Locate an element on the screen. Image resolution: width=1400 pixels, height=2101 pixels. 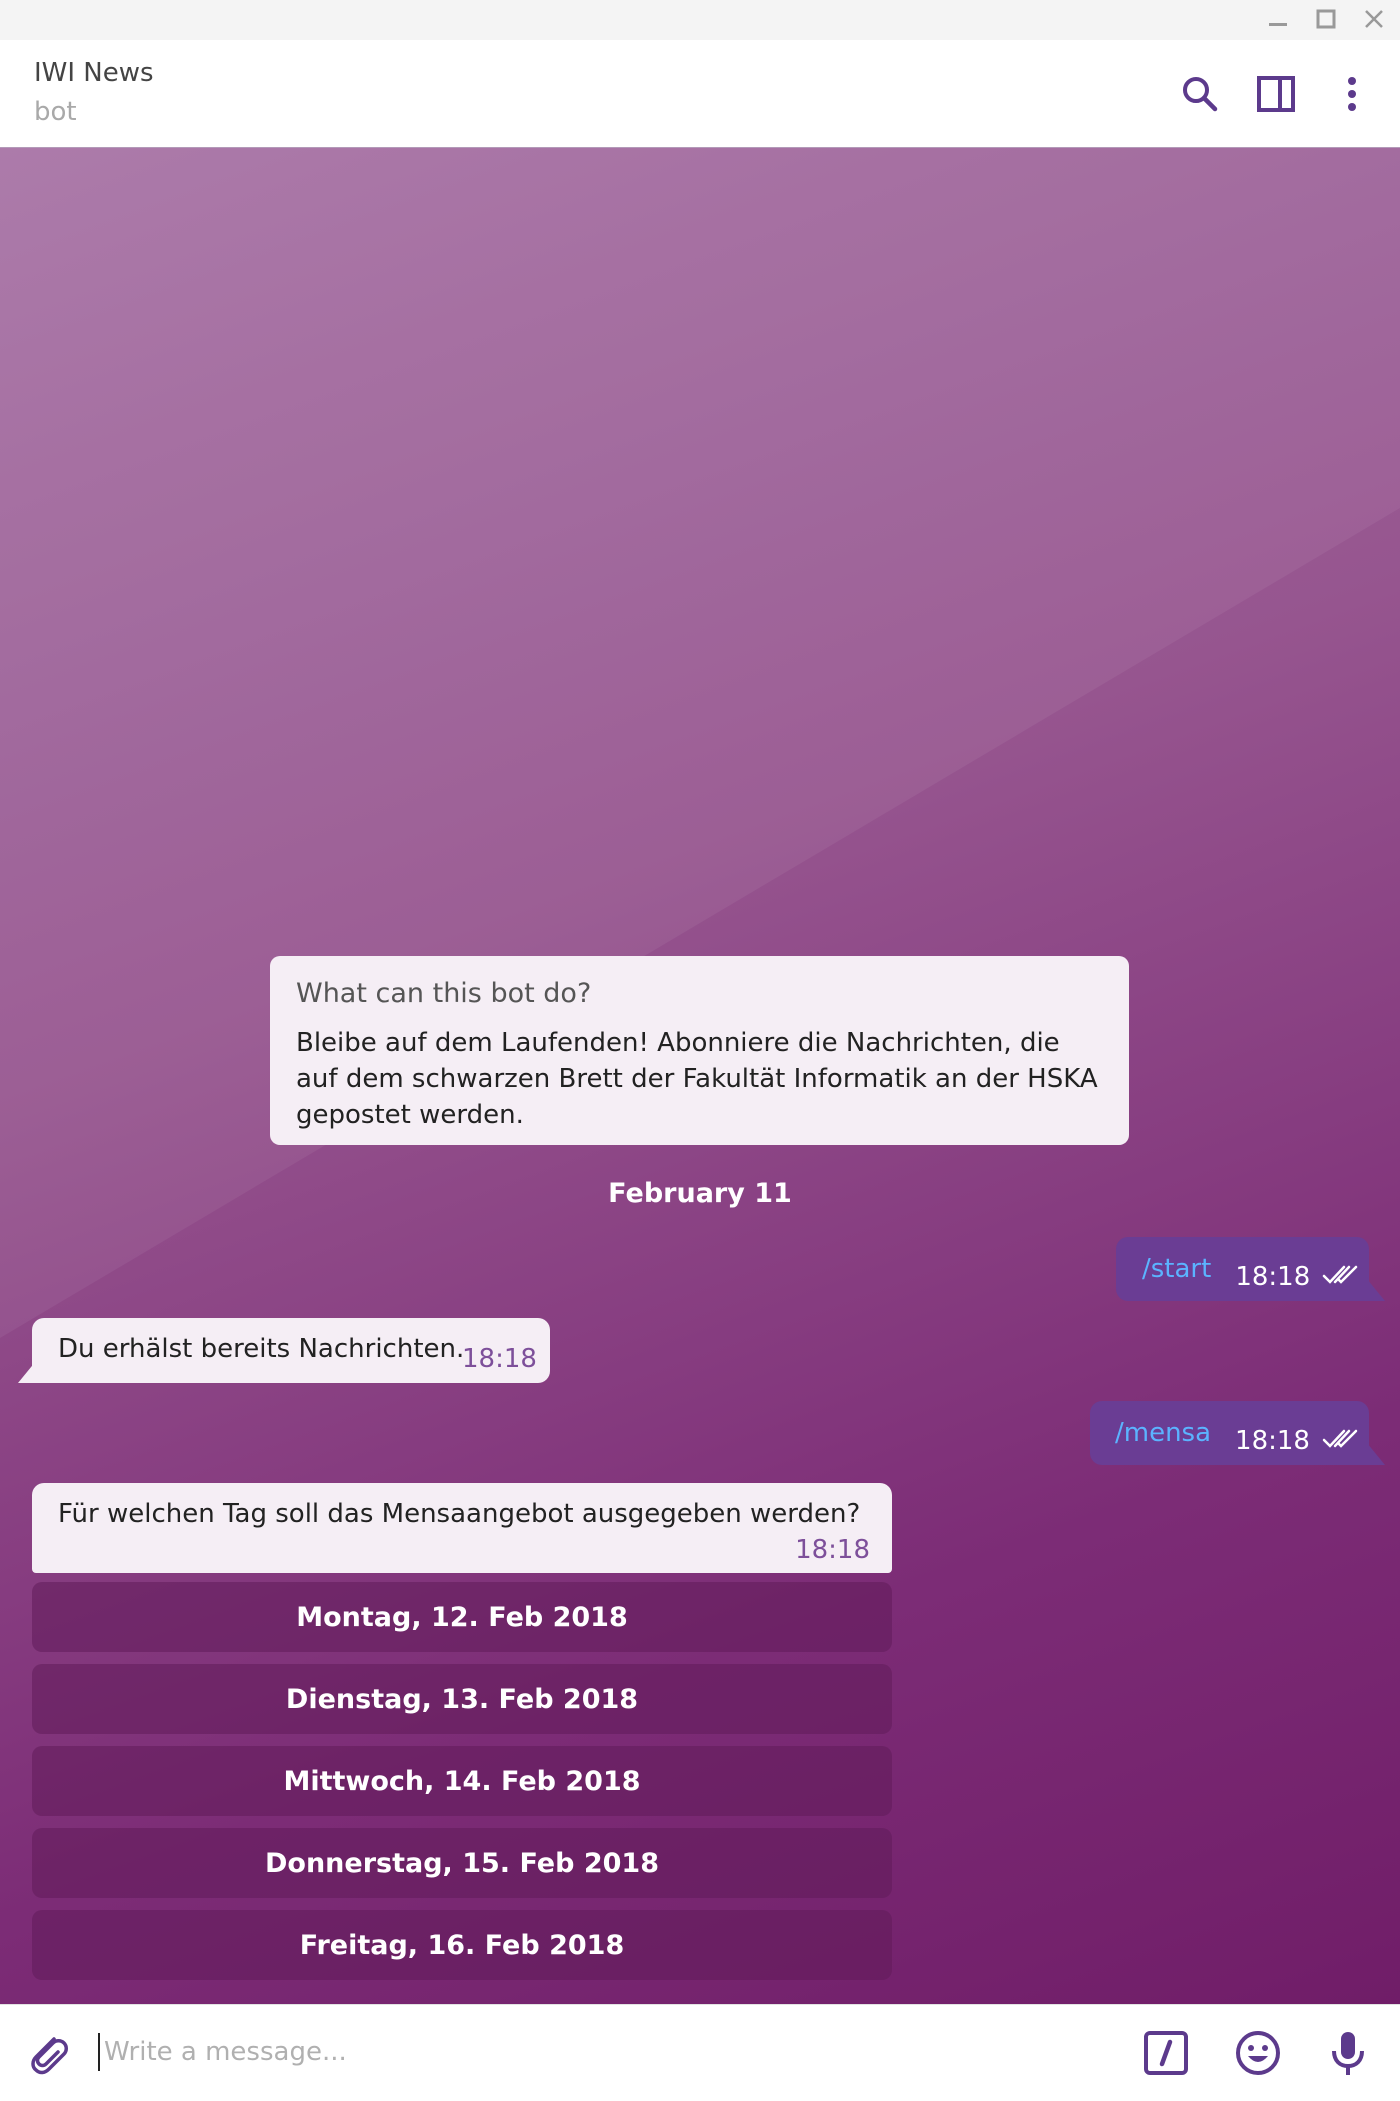
message-incoming: Du erhälst bereits Nachrichten. 18:18 is located at coordinates (291, 1350).